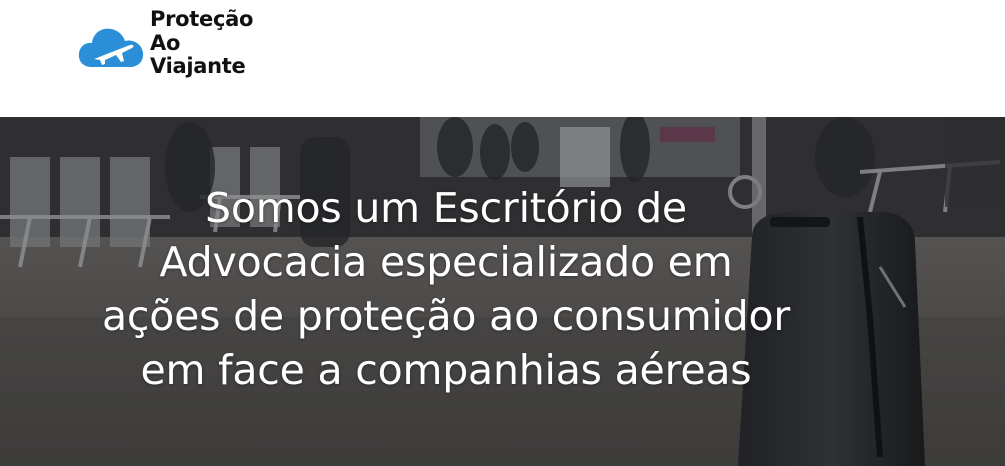 The width and height of the screenshot is (1005, 466). What do you see at coordinates (202, 19) in the screenshot?
I see `brand-name-line-1: Proteção` at bounding box center [202, 19].